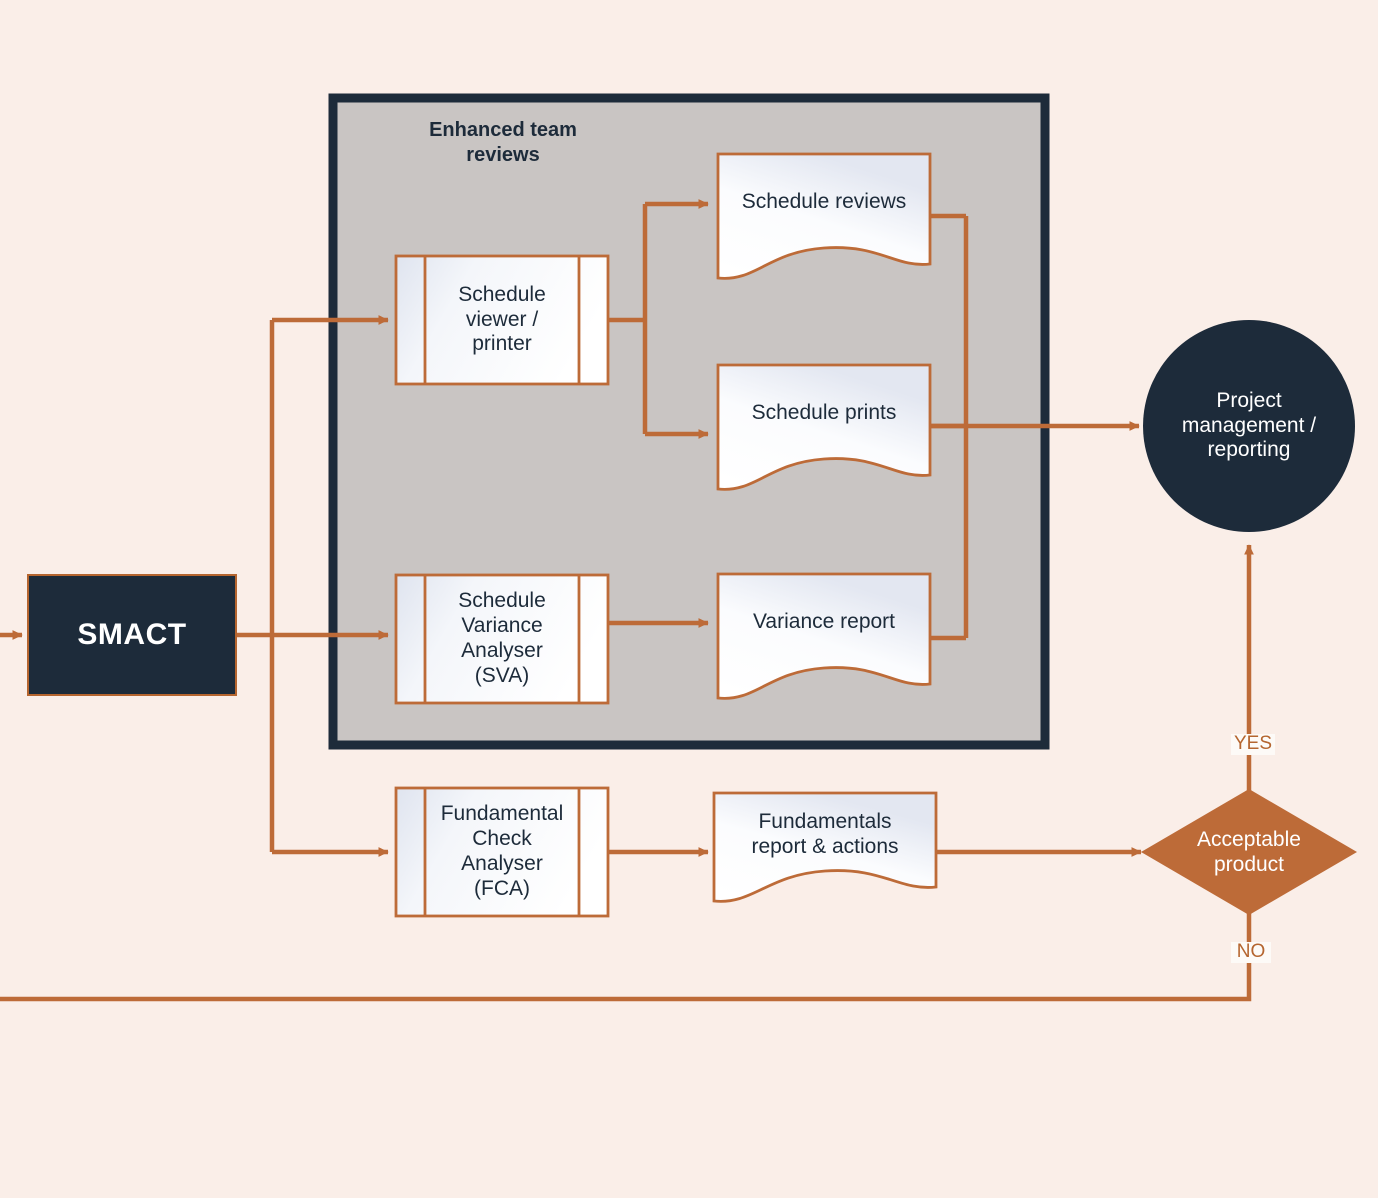 The height and width of the screenshot is (1198, 1378). I want to click on smact-rect, so click(132, 635).